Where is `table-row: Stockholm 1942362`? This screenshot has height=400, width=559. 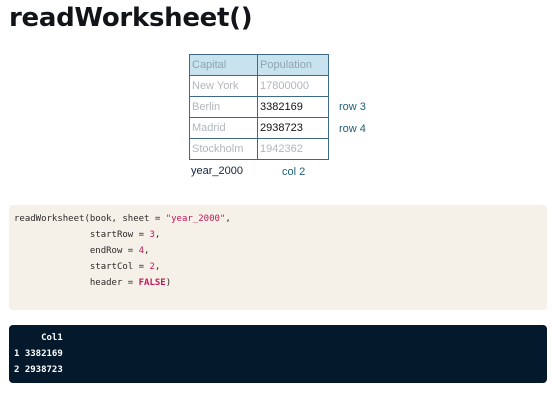 table-row: Stockholm 1942362 is located at coordinates (259, 149).